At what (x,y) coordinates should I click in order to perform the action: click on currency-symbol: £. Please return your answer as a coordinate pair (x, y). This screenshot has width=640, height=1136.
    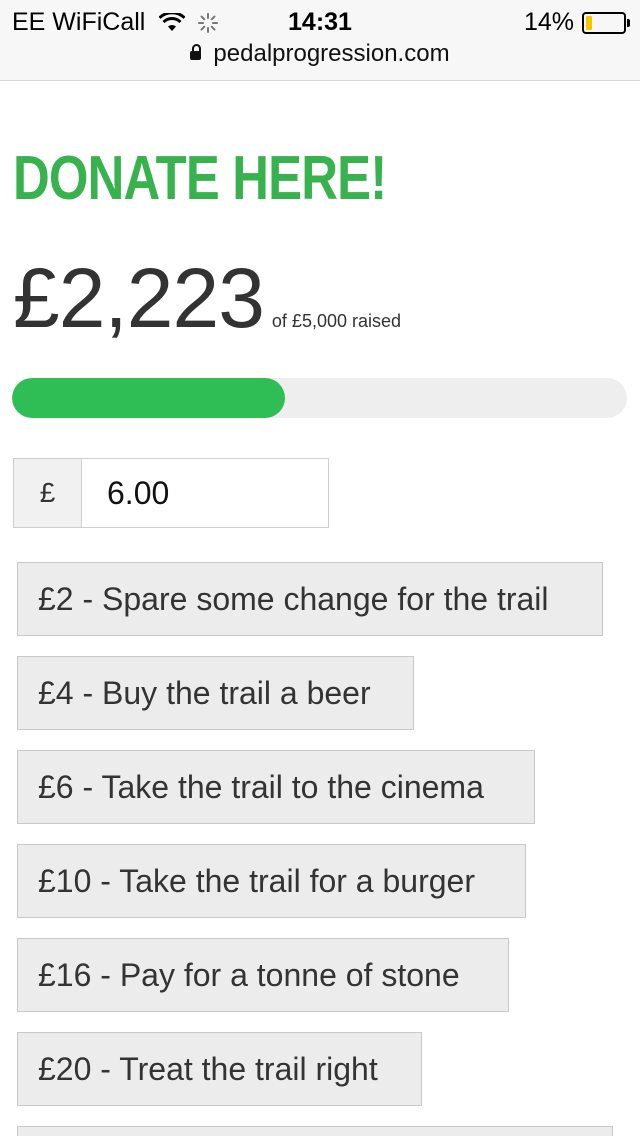
    Looking at the image, I should click on (47, 493).